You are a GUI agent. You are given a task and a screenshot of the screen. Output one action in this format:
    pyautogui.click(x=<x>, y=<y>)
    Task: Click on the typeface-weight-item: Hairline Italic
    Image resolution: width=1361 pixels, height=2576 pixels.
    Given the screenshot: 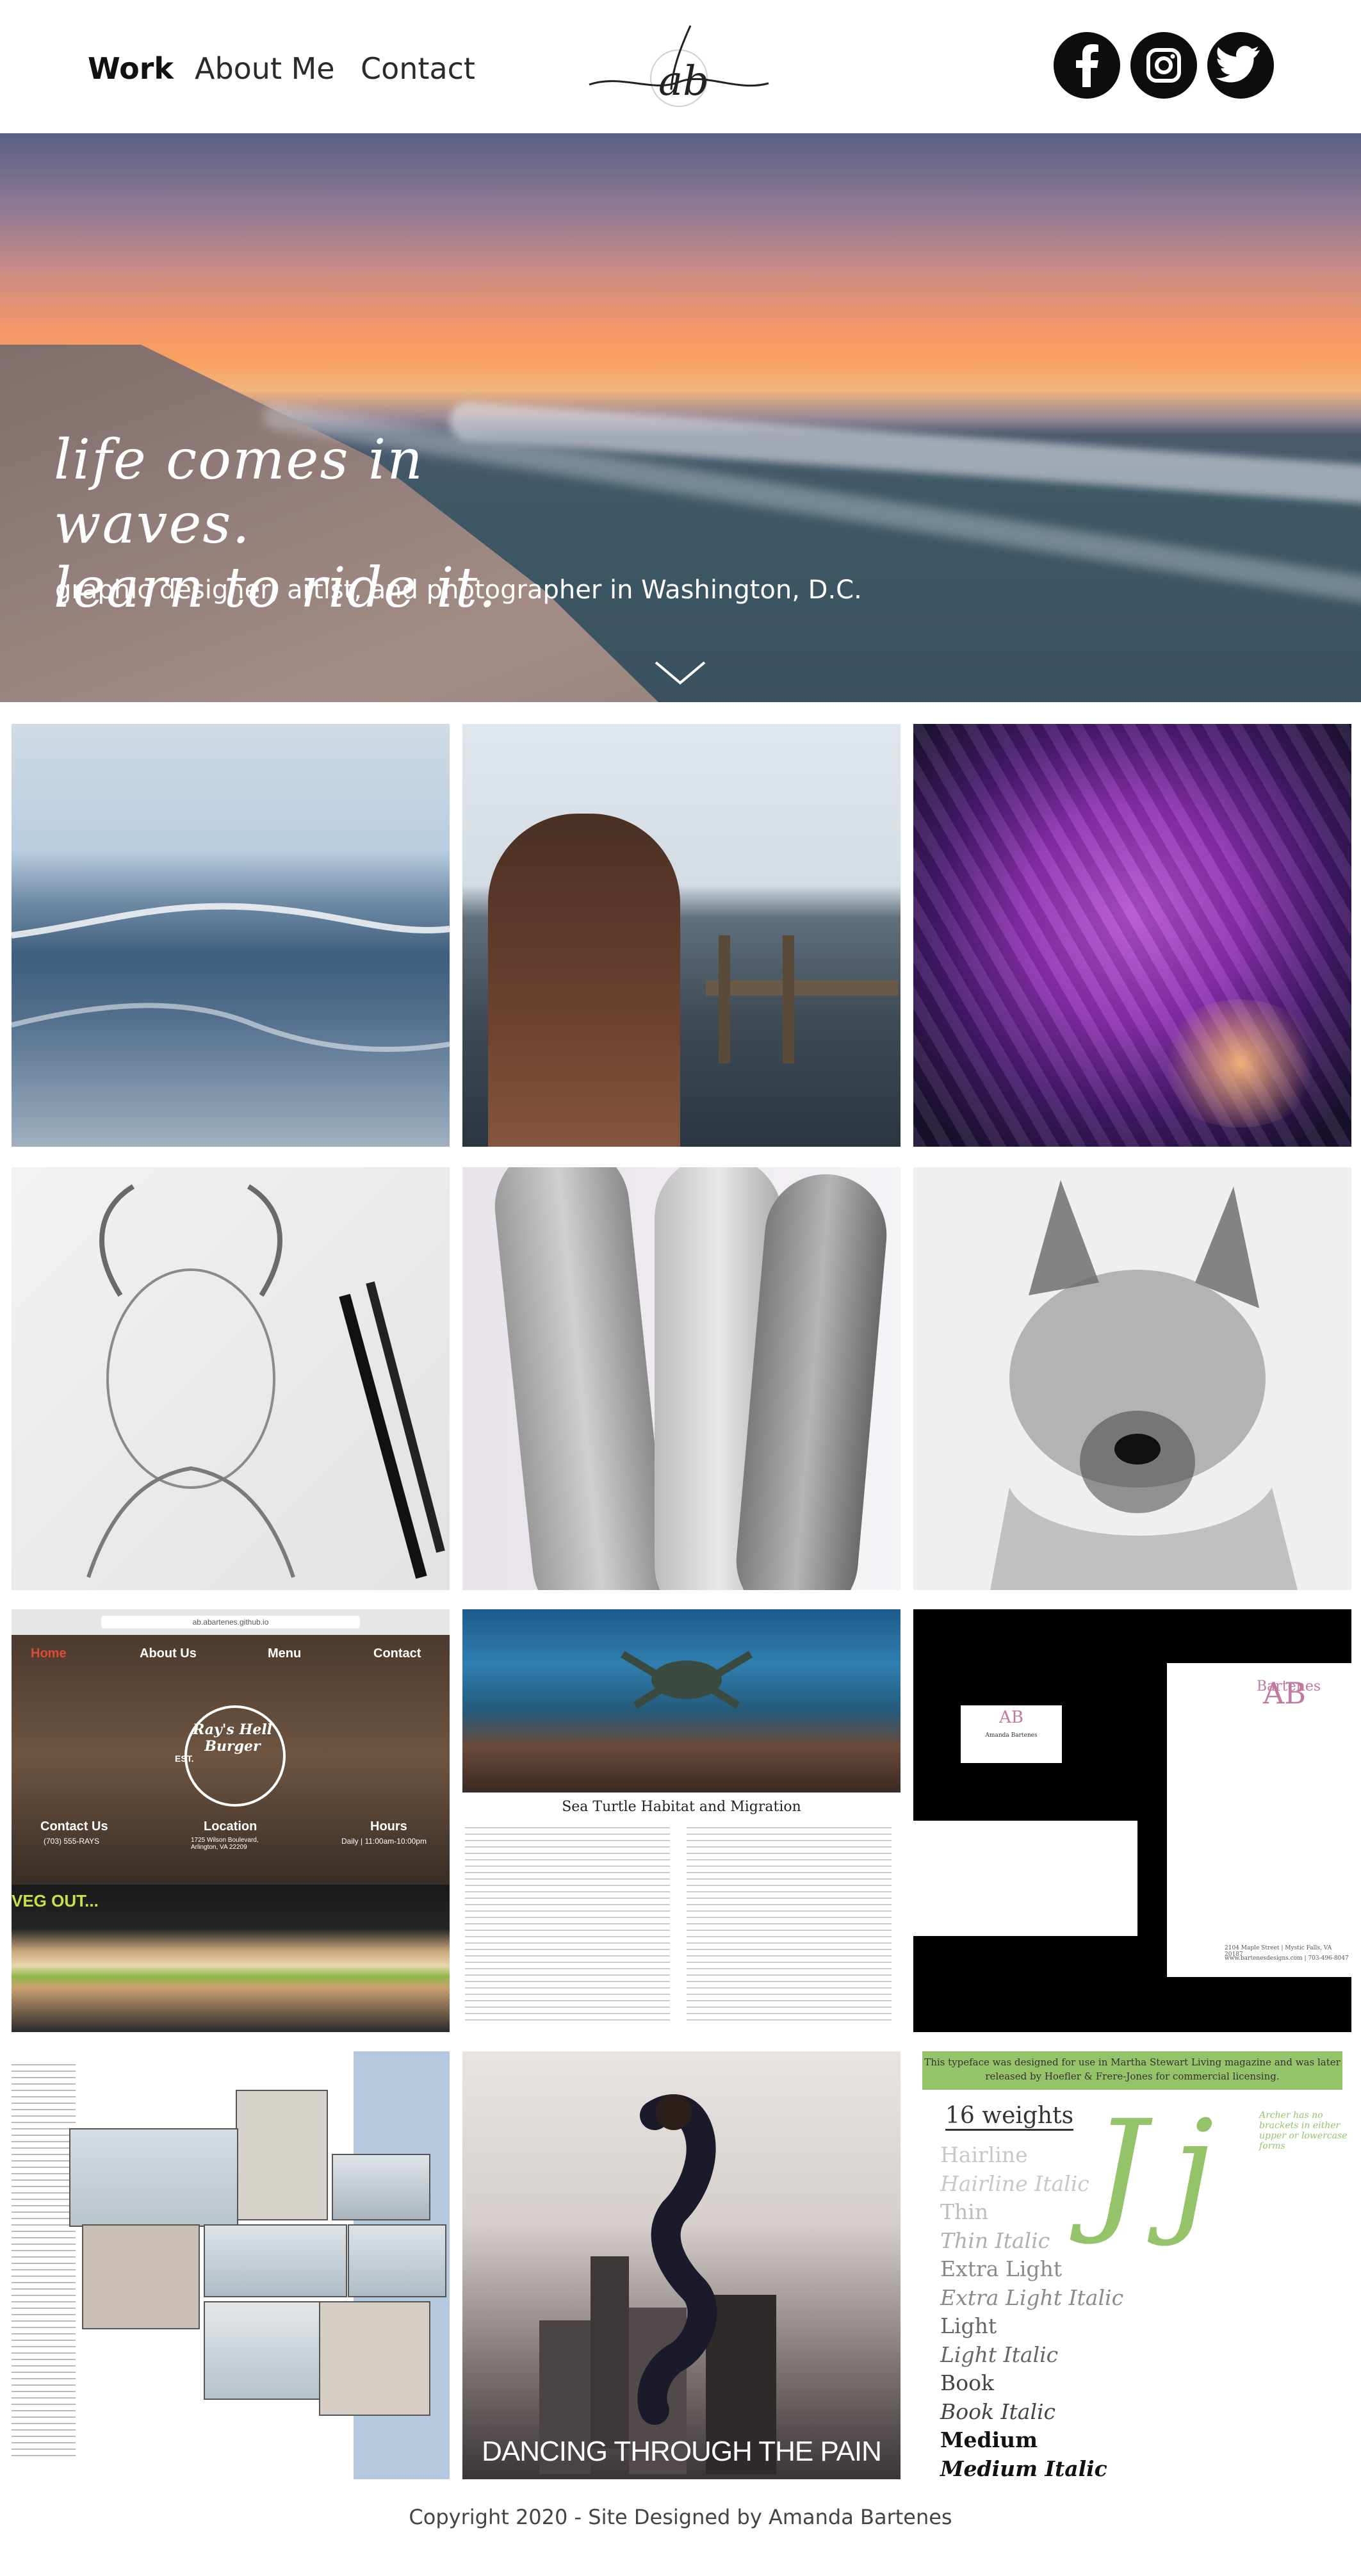 What is the action you would take?
    pyautogui.click(x=1014, y=2183)
    